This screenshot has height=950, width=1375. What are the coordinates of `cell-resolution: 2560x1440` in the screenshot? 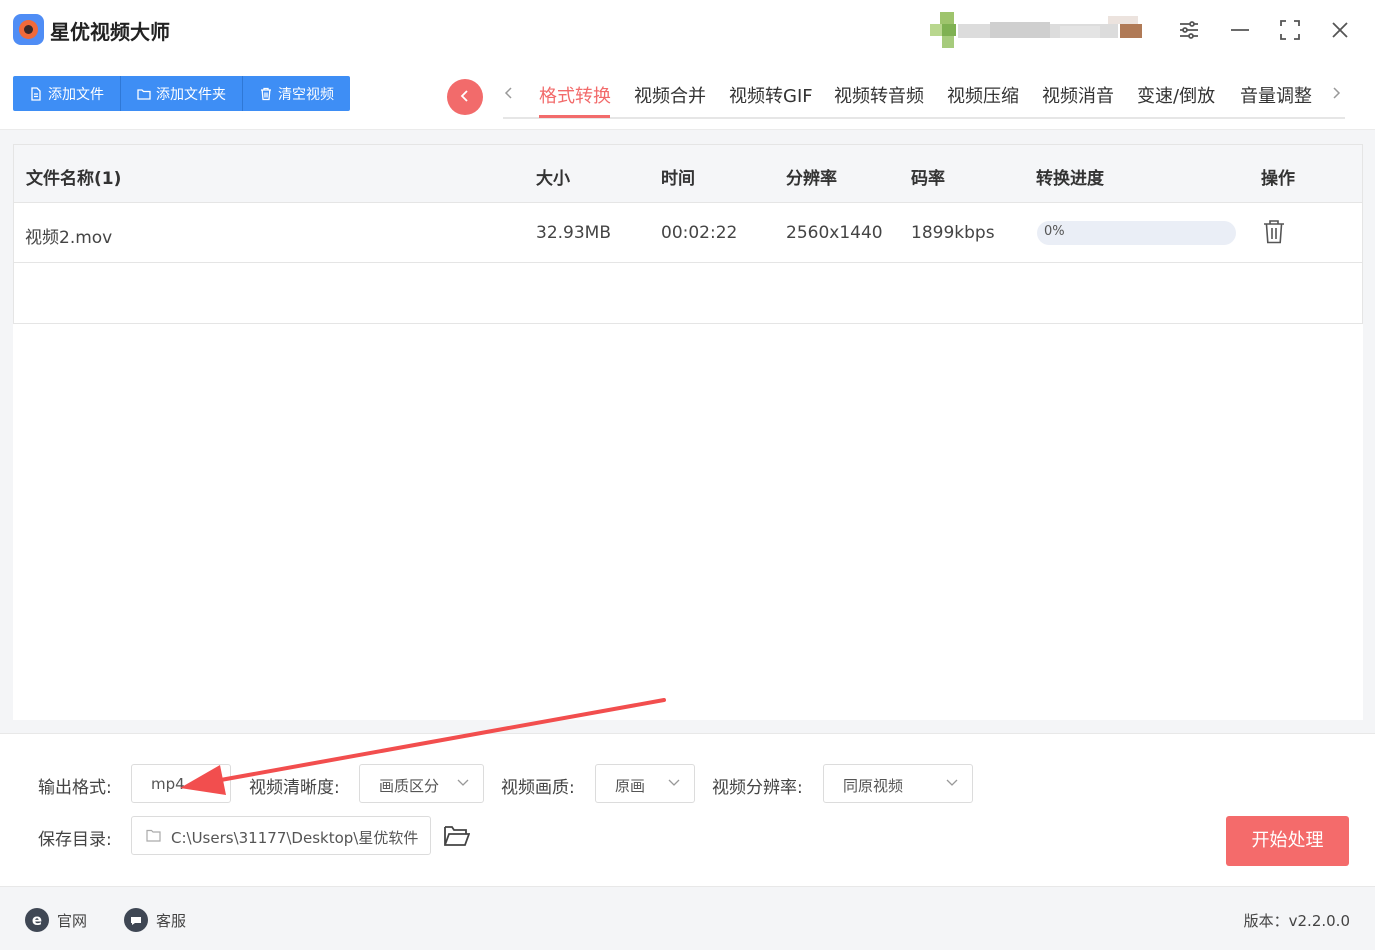 It's located at (834, 233).